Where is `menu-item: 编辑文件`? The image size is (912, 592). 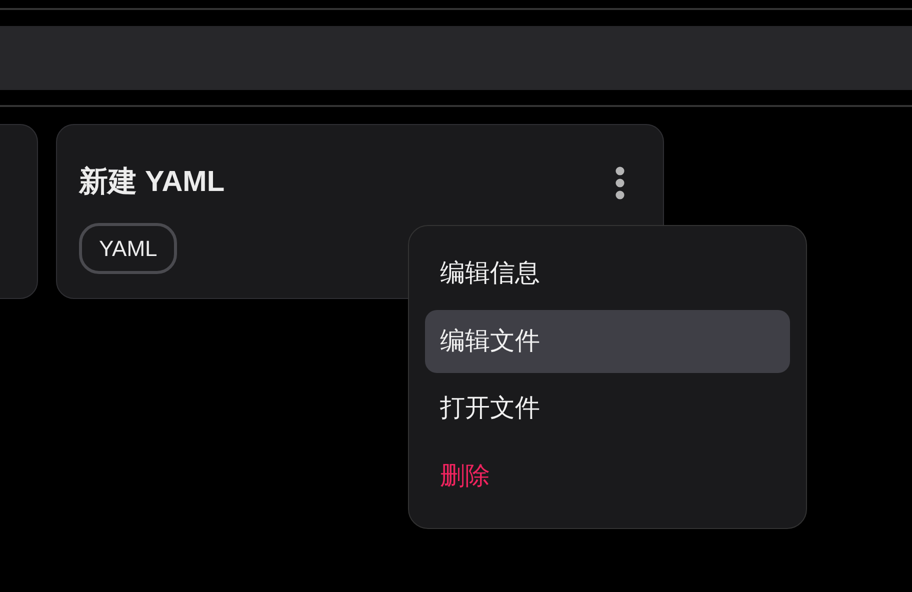
menu-item: 编辑文件 is located at coordinates (607, 341).